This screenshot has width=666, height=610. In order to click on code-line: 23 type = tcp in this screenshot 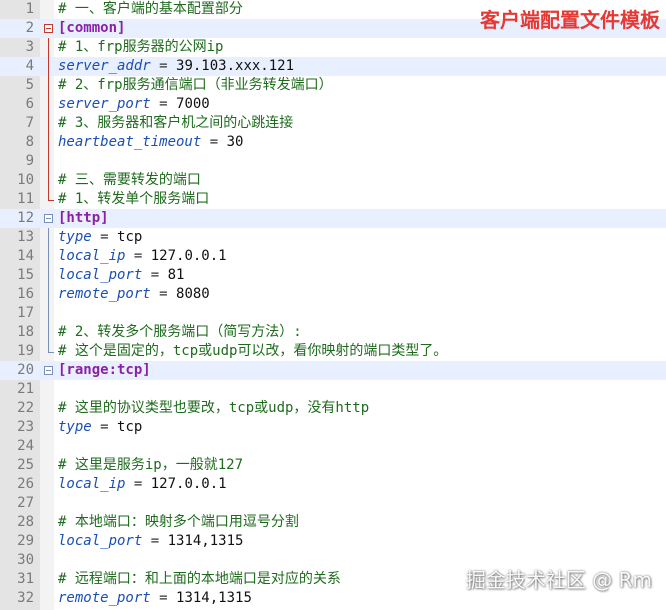, I will do `click(333, 427)`.